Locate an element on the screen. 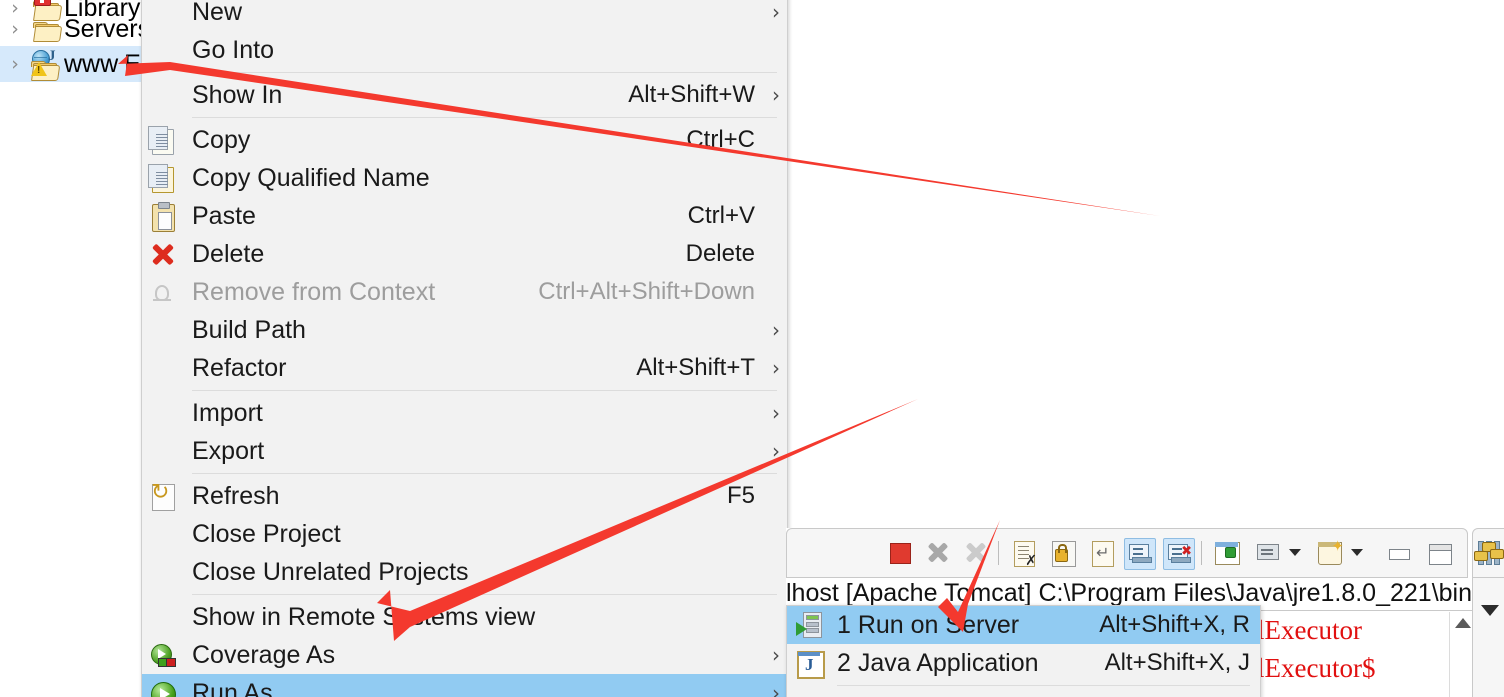 This screenshot has height=697, width=1504. tree-item-servers: › Servers is located at coordinates (70, 29).